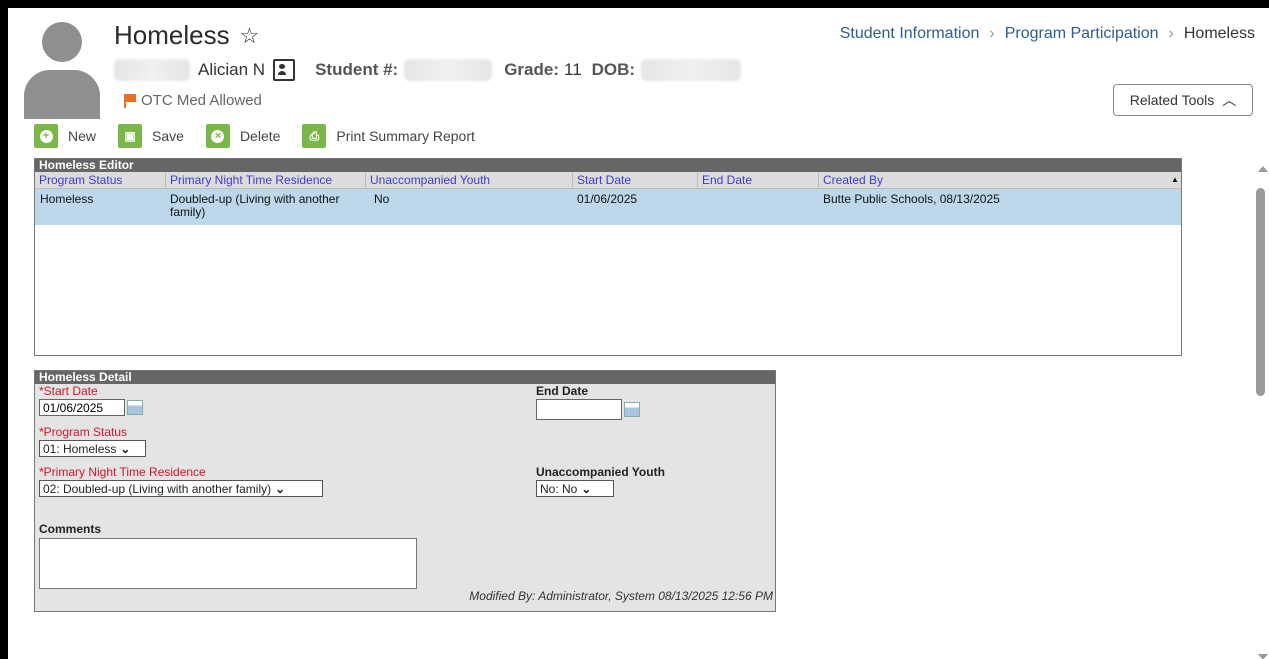  What do you see at coordinates (82, 136) in the screenshot?
I see `new-label: New` at bounding box center [82, 136].